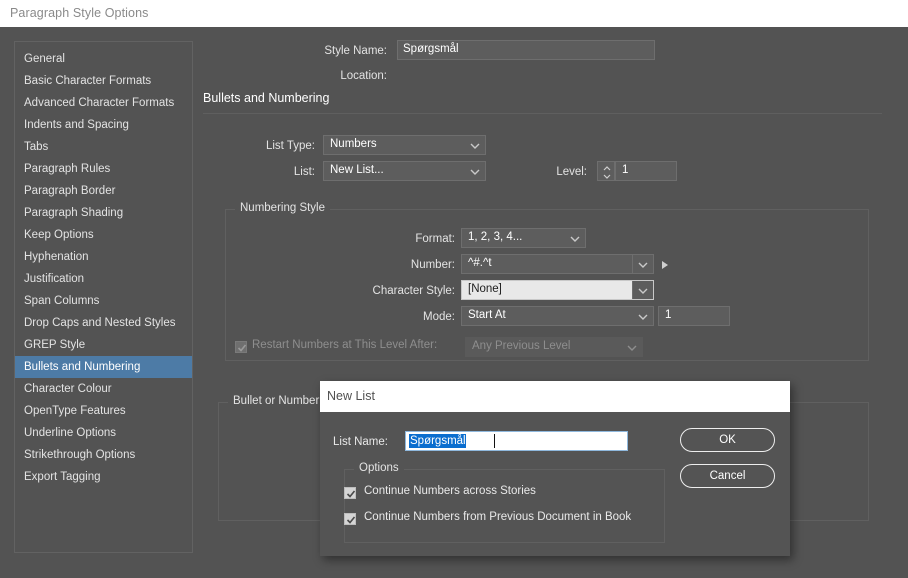  What do you see at coordinates (350, 493) in the screenshot?
I see `continue-across-stories-checkbox` at bounding box center [350, 493].